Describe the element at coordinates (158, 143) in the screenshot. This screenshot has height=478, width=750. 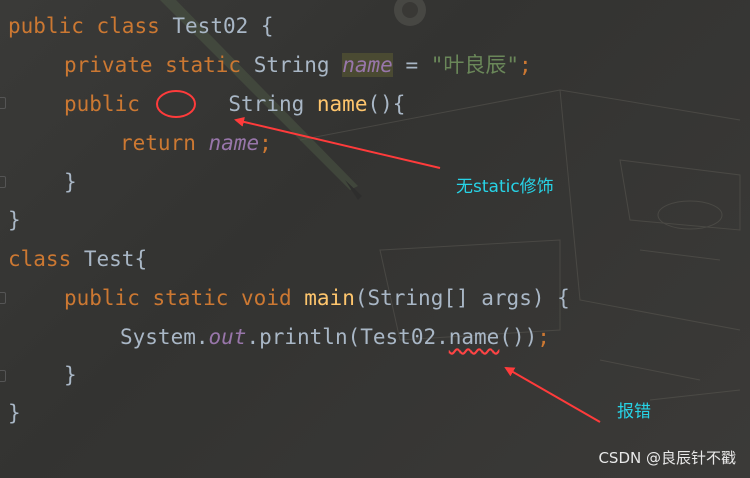
I see `keyword: return` at that location.